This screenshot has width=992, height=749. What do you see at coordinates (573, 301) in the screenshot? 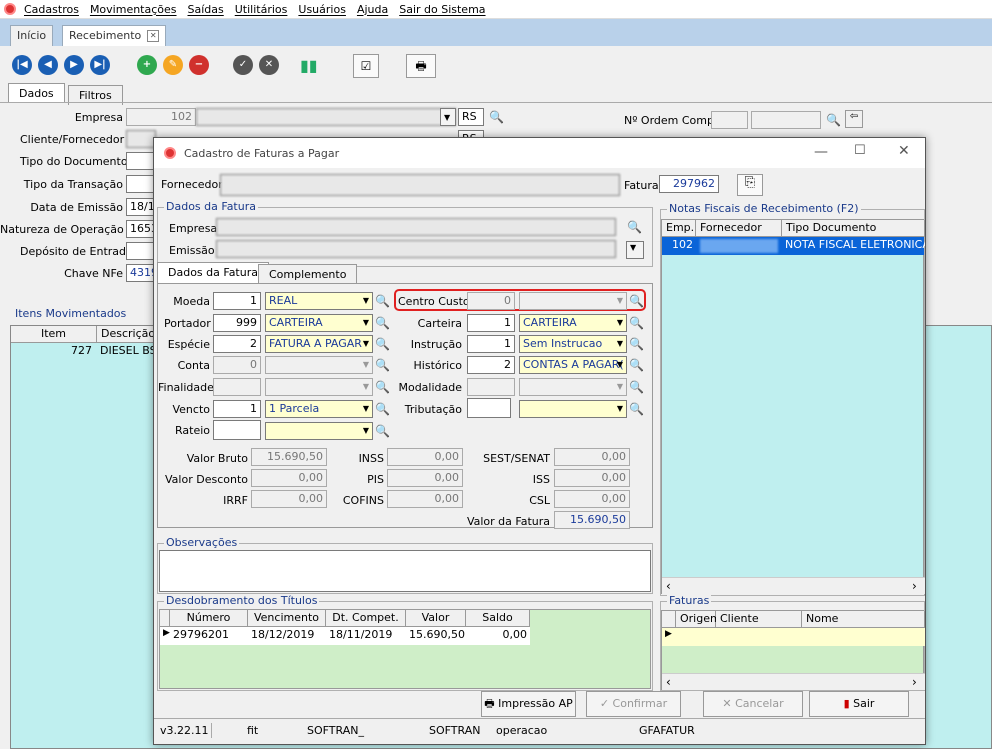
I see `centro-custo-select` at bounding box center [573, 301].